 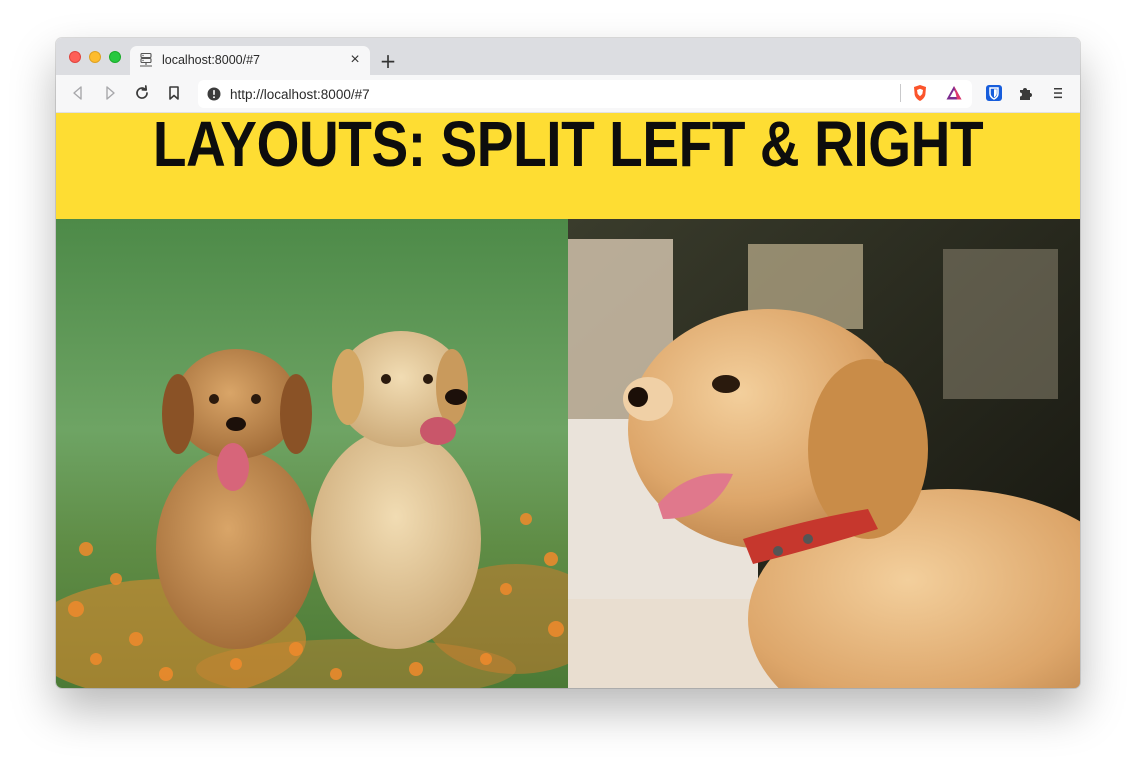 What do you see at coordinates (585, 94) in the screenshot?
I see `address-bar: http://localhost:8000/#7` at bounding box center [585, 94].